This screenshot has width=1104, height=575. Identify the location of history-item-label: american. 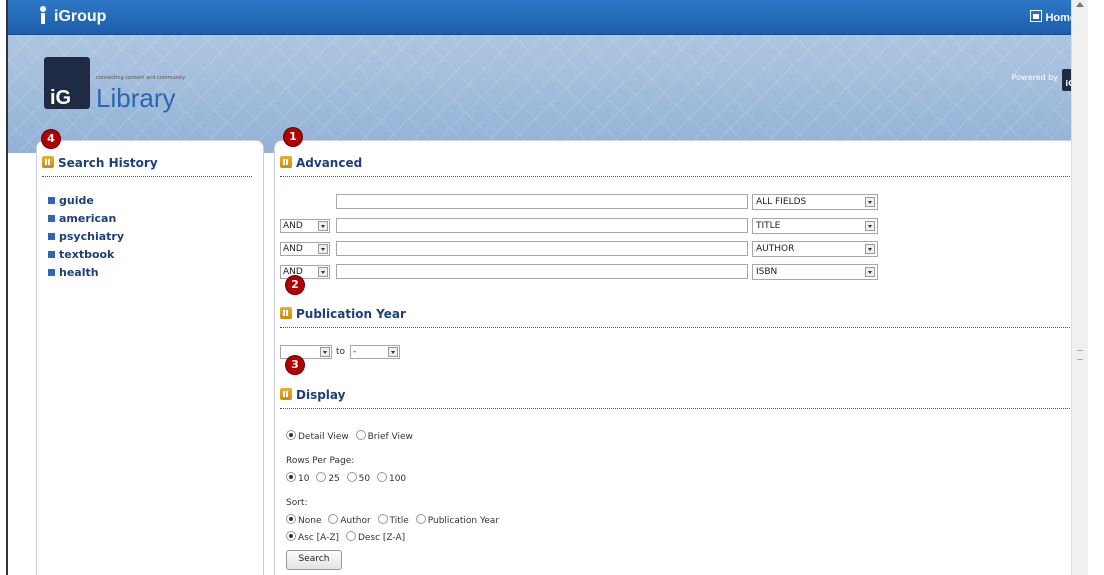
(88, 218).